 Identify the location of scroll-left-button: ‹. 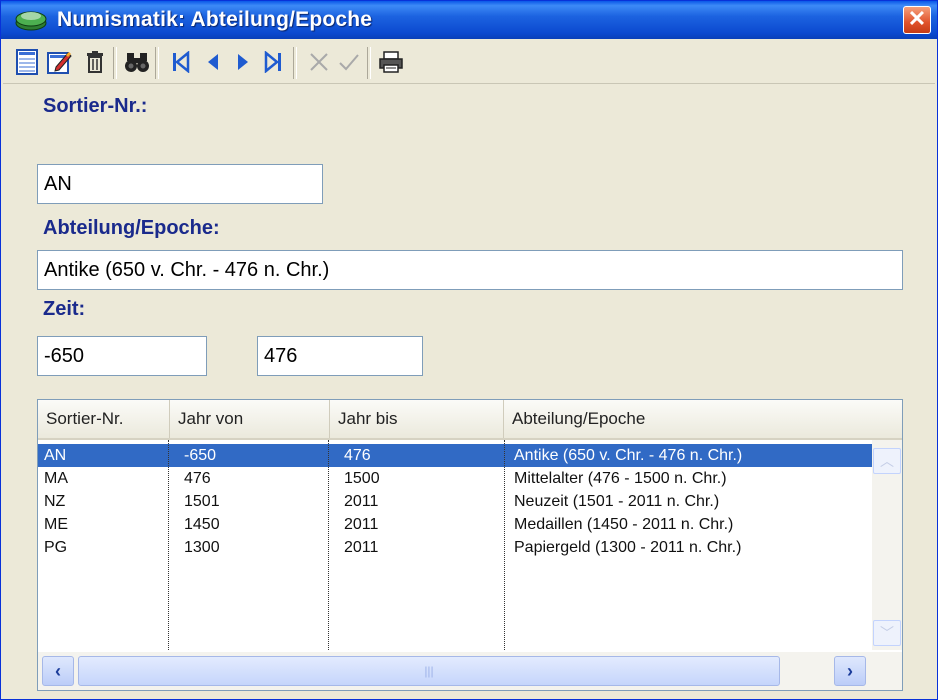
(58, 671).